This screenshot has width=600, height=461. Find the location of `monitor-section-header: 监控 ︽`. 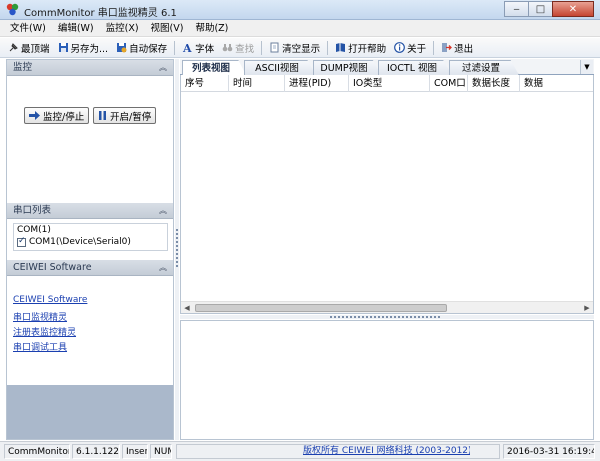

monitor-section-header: 监控 ︽ is located at coordinates (90, 68).